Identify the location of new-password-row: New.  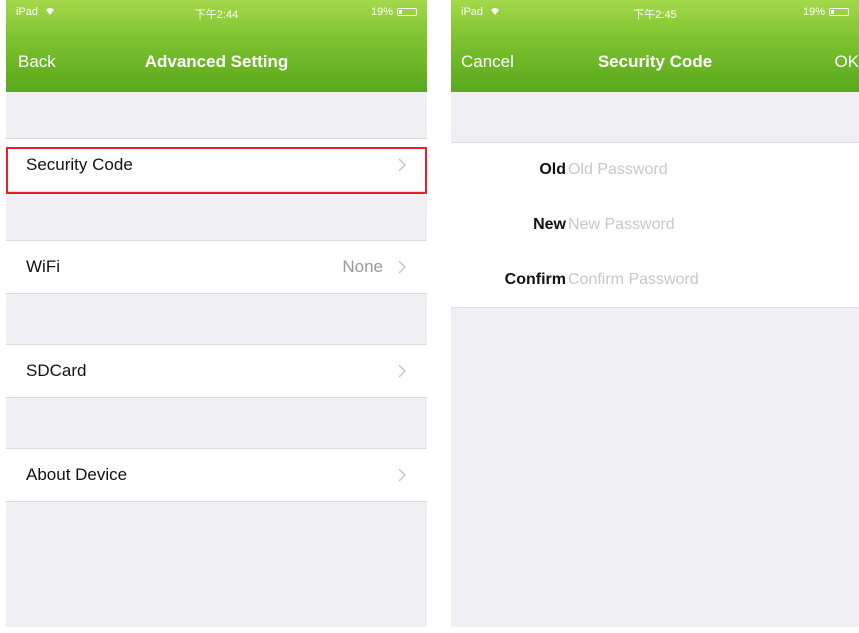
(655, 225).